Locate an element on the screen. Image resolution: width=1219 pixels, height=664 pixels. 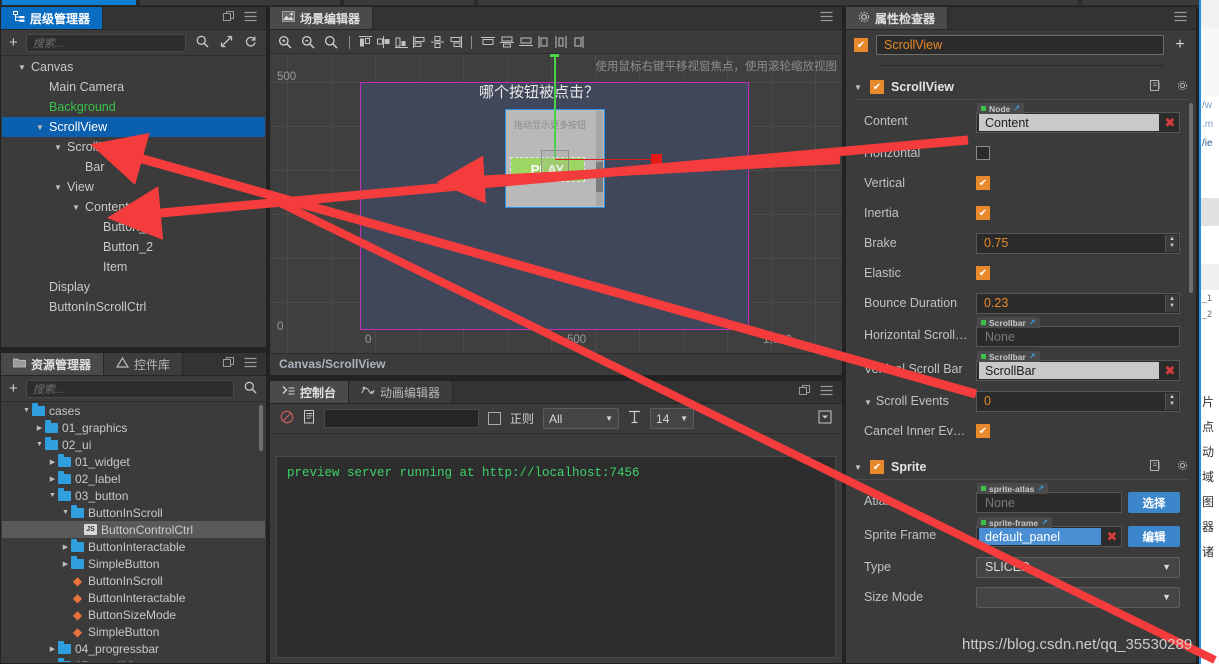
node-name-input: ScrollView is located at coordinates (1020, 45).